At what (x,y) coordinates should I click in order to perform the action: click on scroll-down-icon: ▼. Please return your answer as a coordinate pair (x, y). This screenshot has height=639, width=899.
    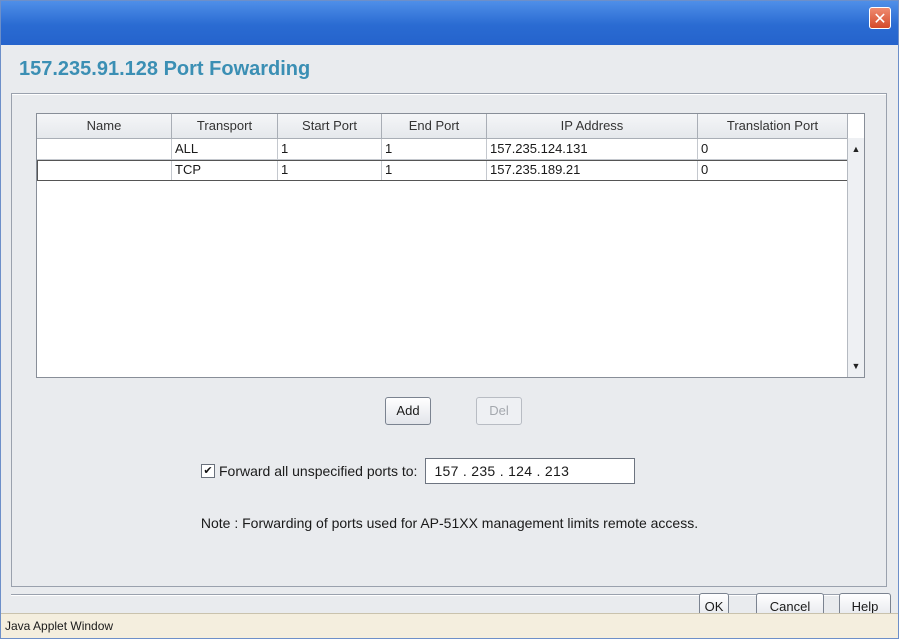
    Looking at the image, I should click on (856, 366).